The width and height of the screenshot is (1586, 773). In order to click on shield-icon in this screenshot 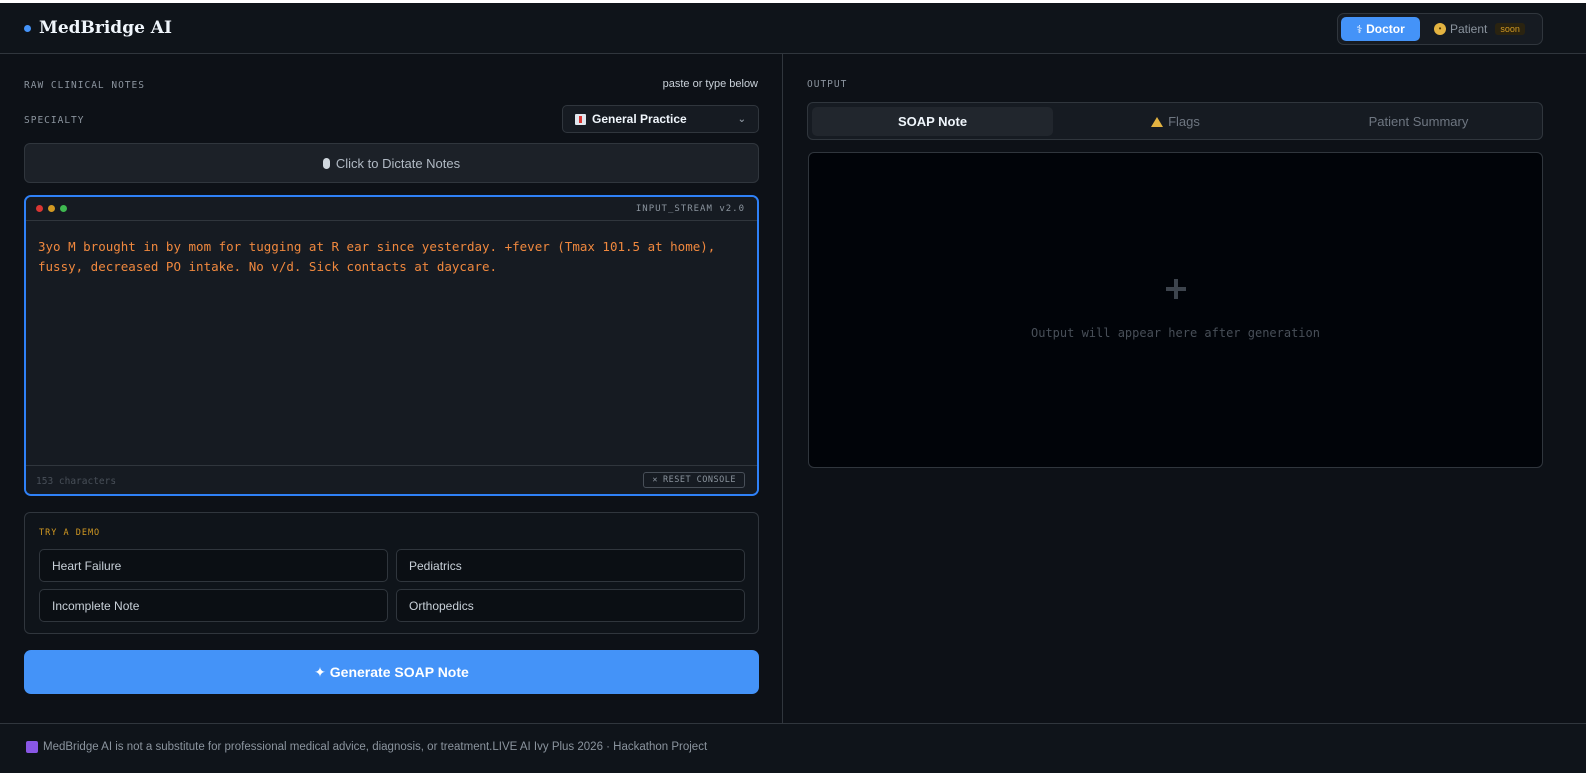, I will do `click(32, 747)`.